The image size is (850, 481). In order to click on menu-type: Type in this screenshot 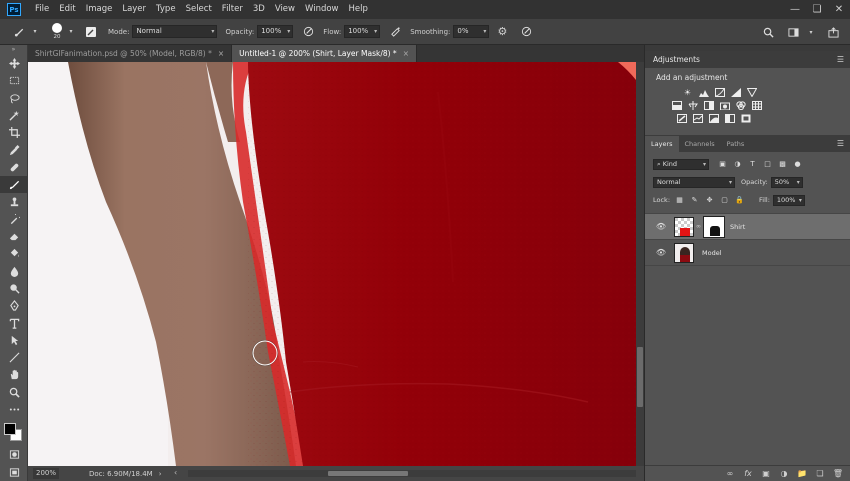, I will do `click(166, 9)`.